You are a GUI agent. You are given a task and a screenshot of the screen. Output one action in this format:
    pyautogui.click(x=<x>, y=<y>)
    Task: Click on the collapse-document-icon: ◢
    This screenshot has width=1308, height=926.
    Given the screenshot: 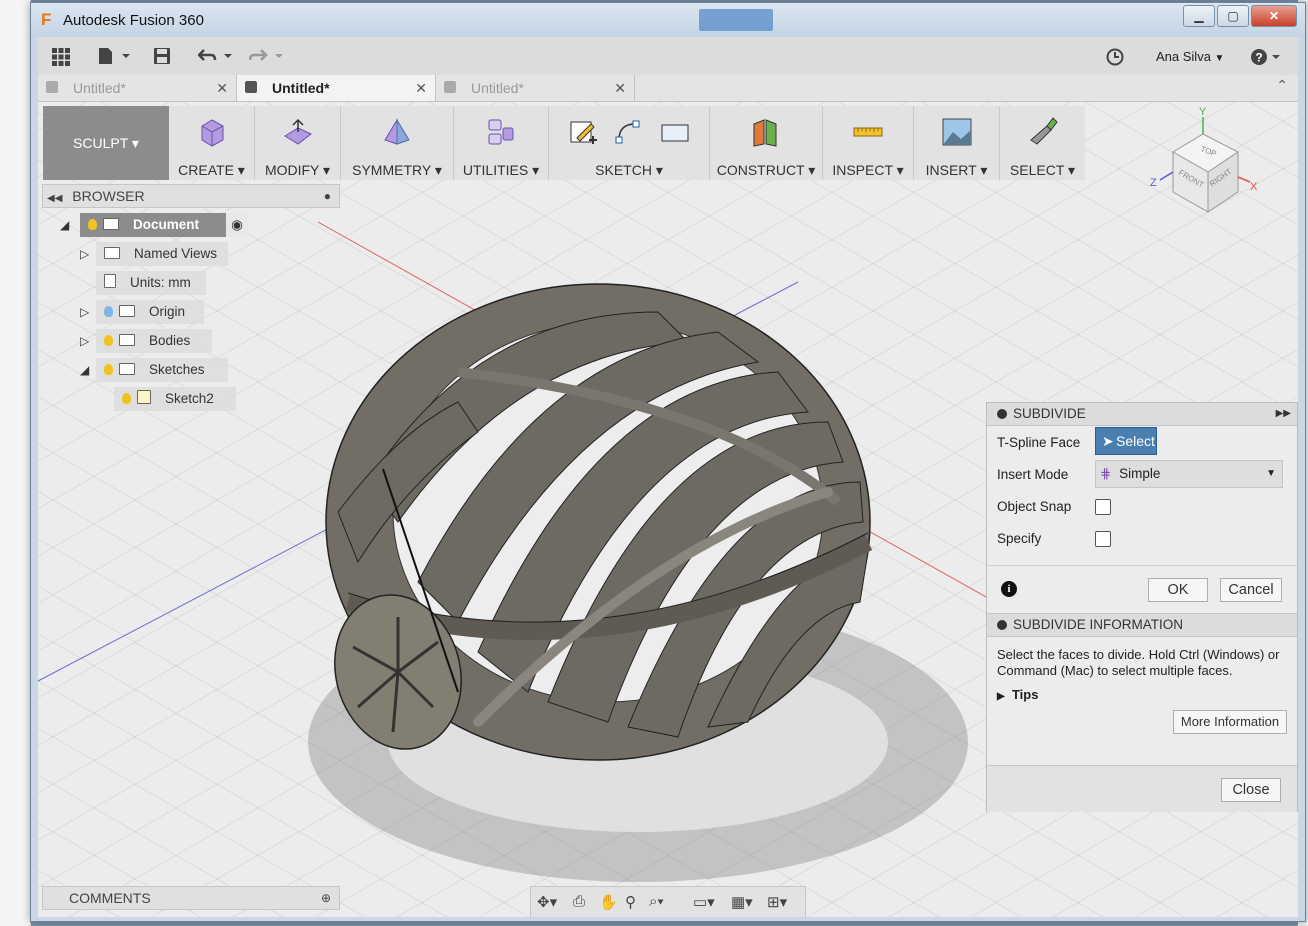 What is the action you would take?
    pyautogui.click(x=64, y=225)
    